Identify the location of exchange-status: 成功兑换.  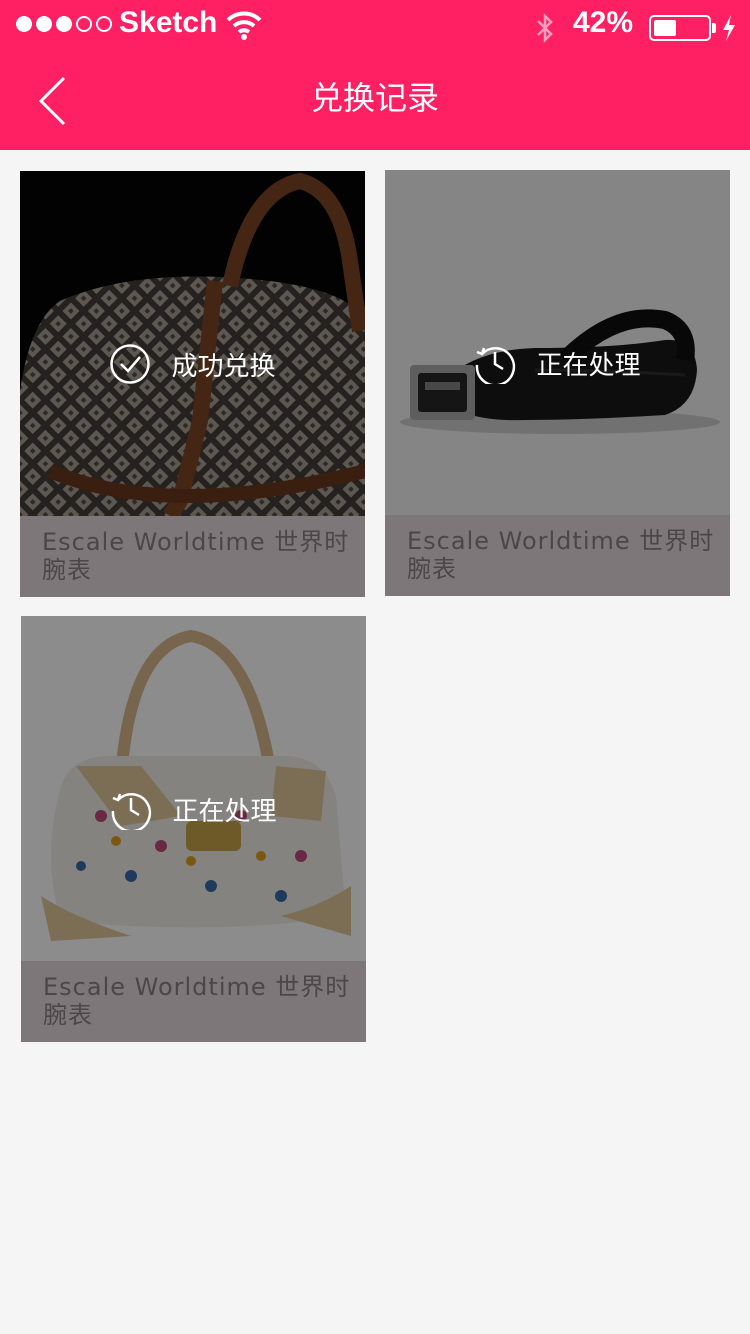
(192, 364).